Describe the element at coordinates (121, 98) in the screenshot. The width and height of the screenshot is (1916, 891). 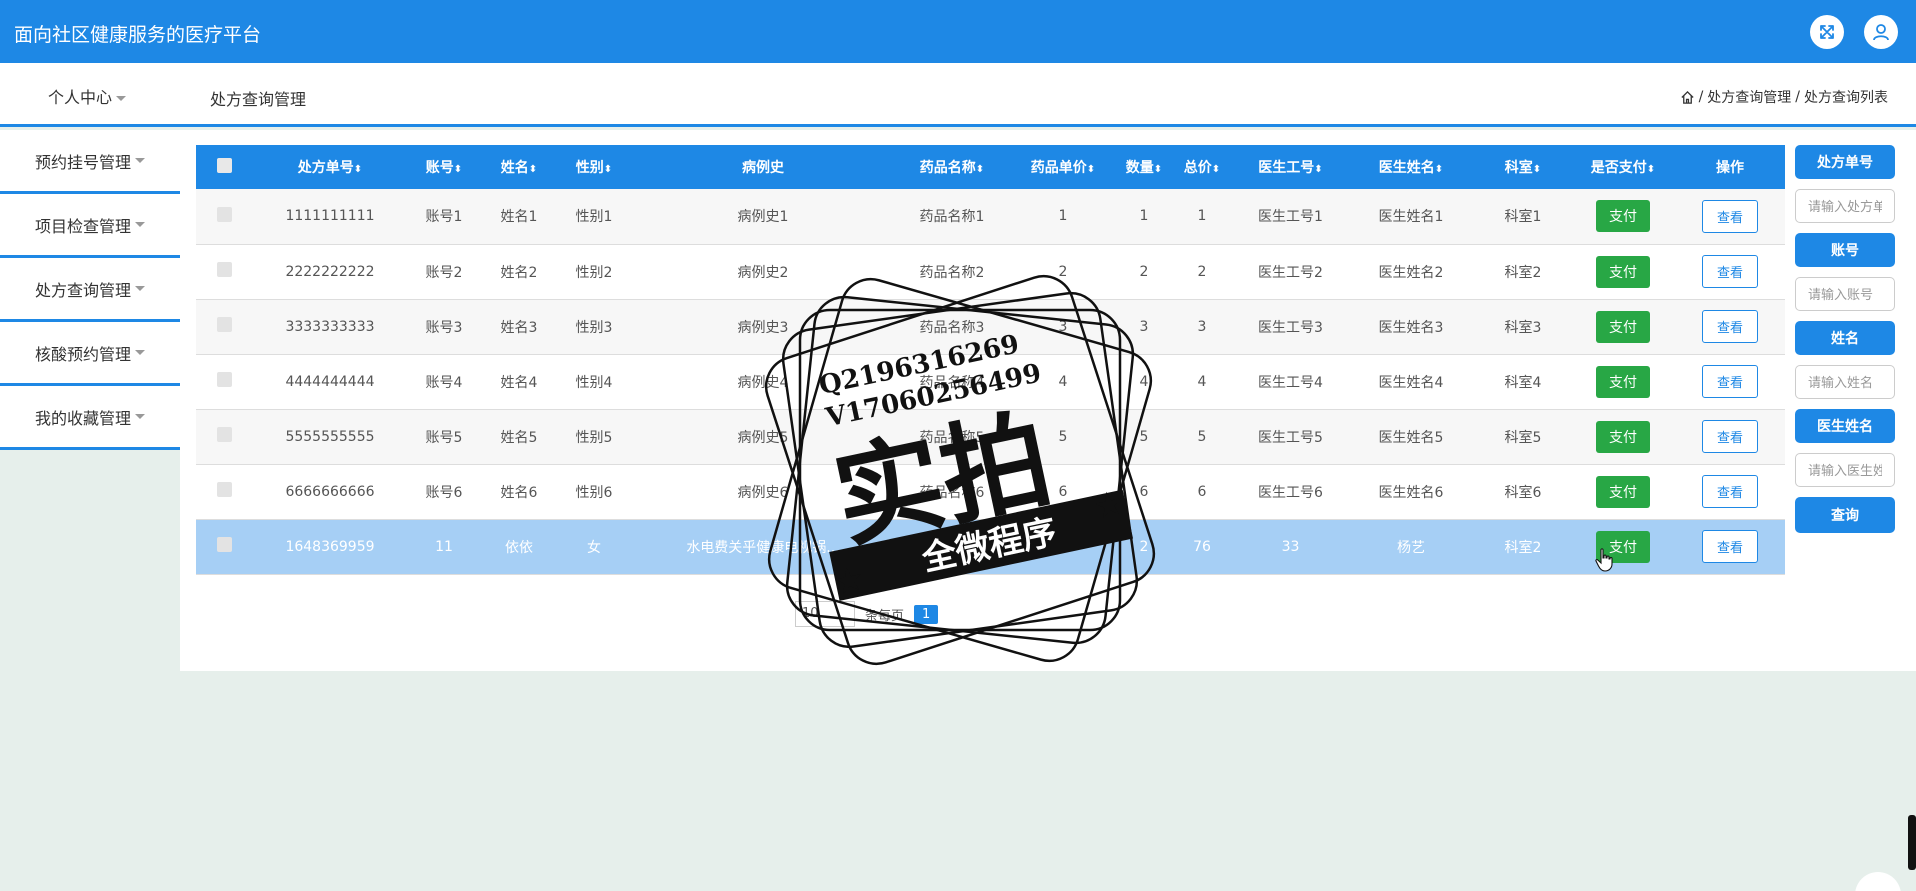
I see `chevron-down-icon` at that location.